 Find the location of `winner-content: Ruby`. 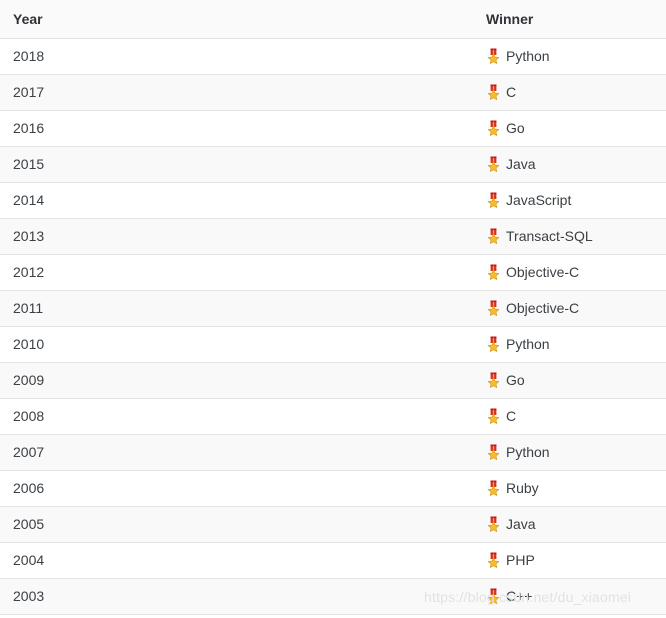

winner-content: Ruby is located at coordinates (576, 488).